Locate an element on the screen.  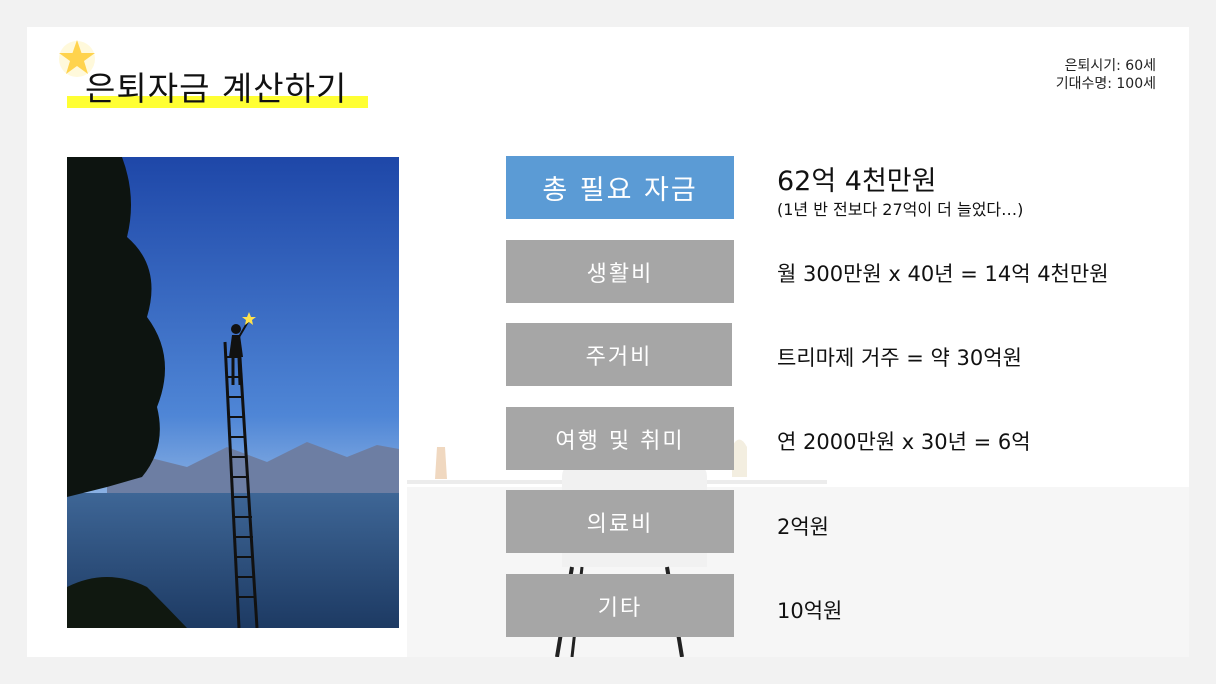
other-cost-value: 10억원 is located at coordinates (810, 611).